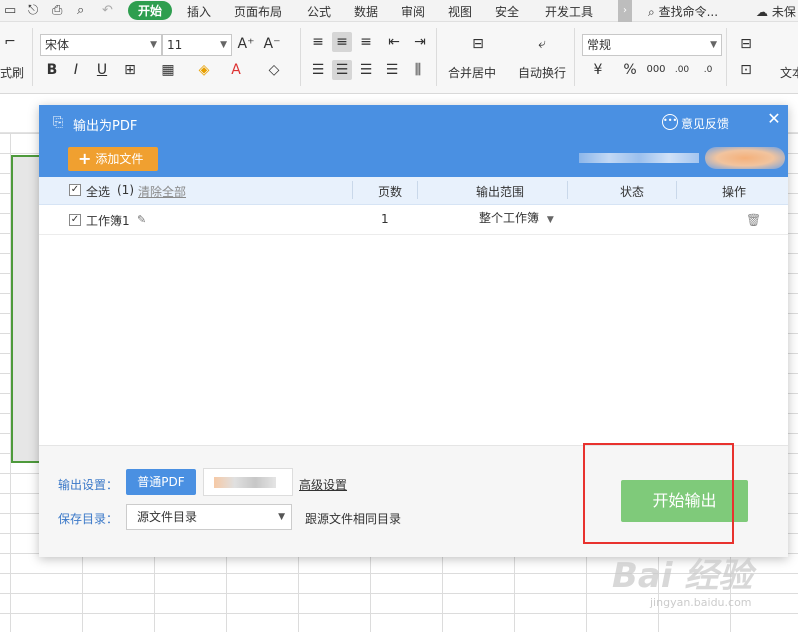  Describe the element at coordinates (394, 42) in the screenshot. I see `decrease-indent-icon: ⇤` at that location.